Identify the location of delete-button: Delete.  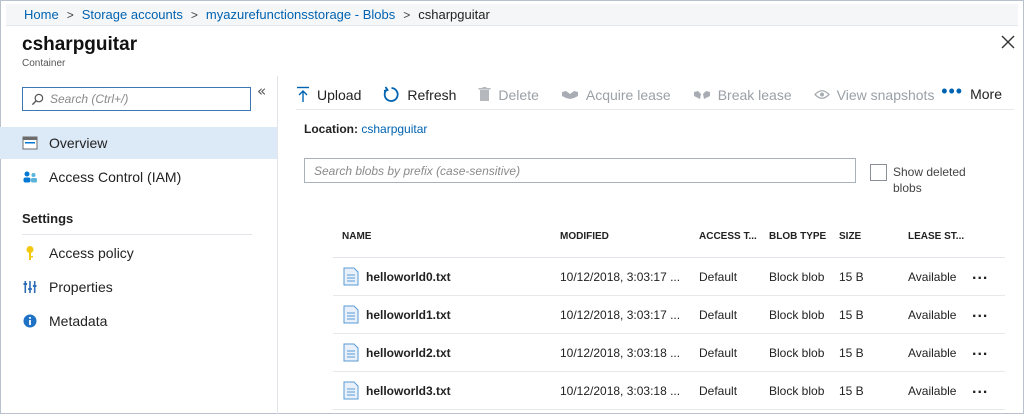
(508, 95).